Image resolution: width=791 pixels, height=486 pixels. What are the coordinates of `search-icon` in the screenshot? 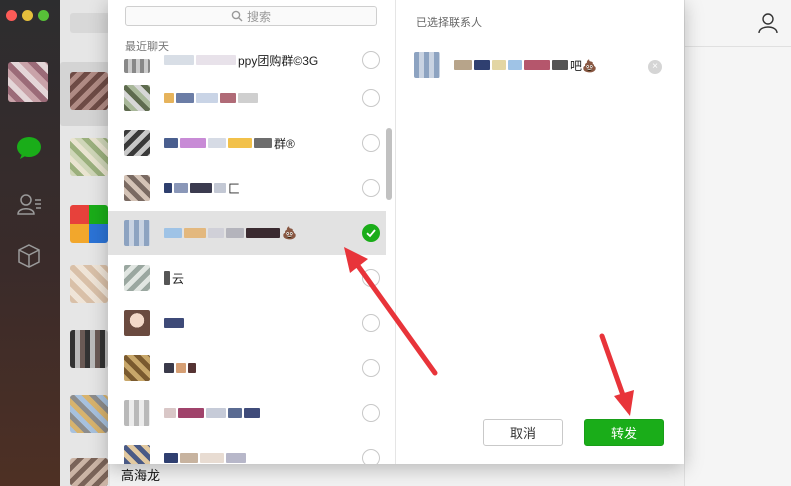 It's located at (237, 16).